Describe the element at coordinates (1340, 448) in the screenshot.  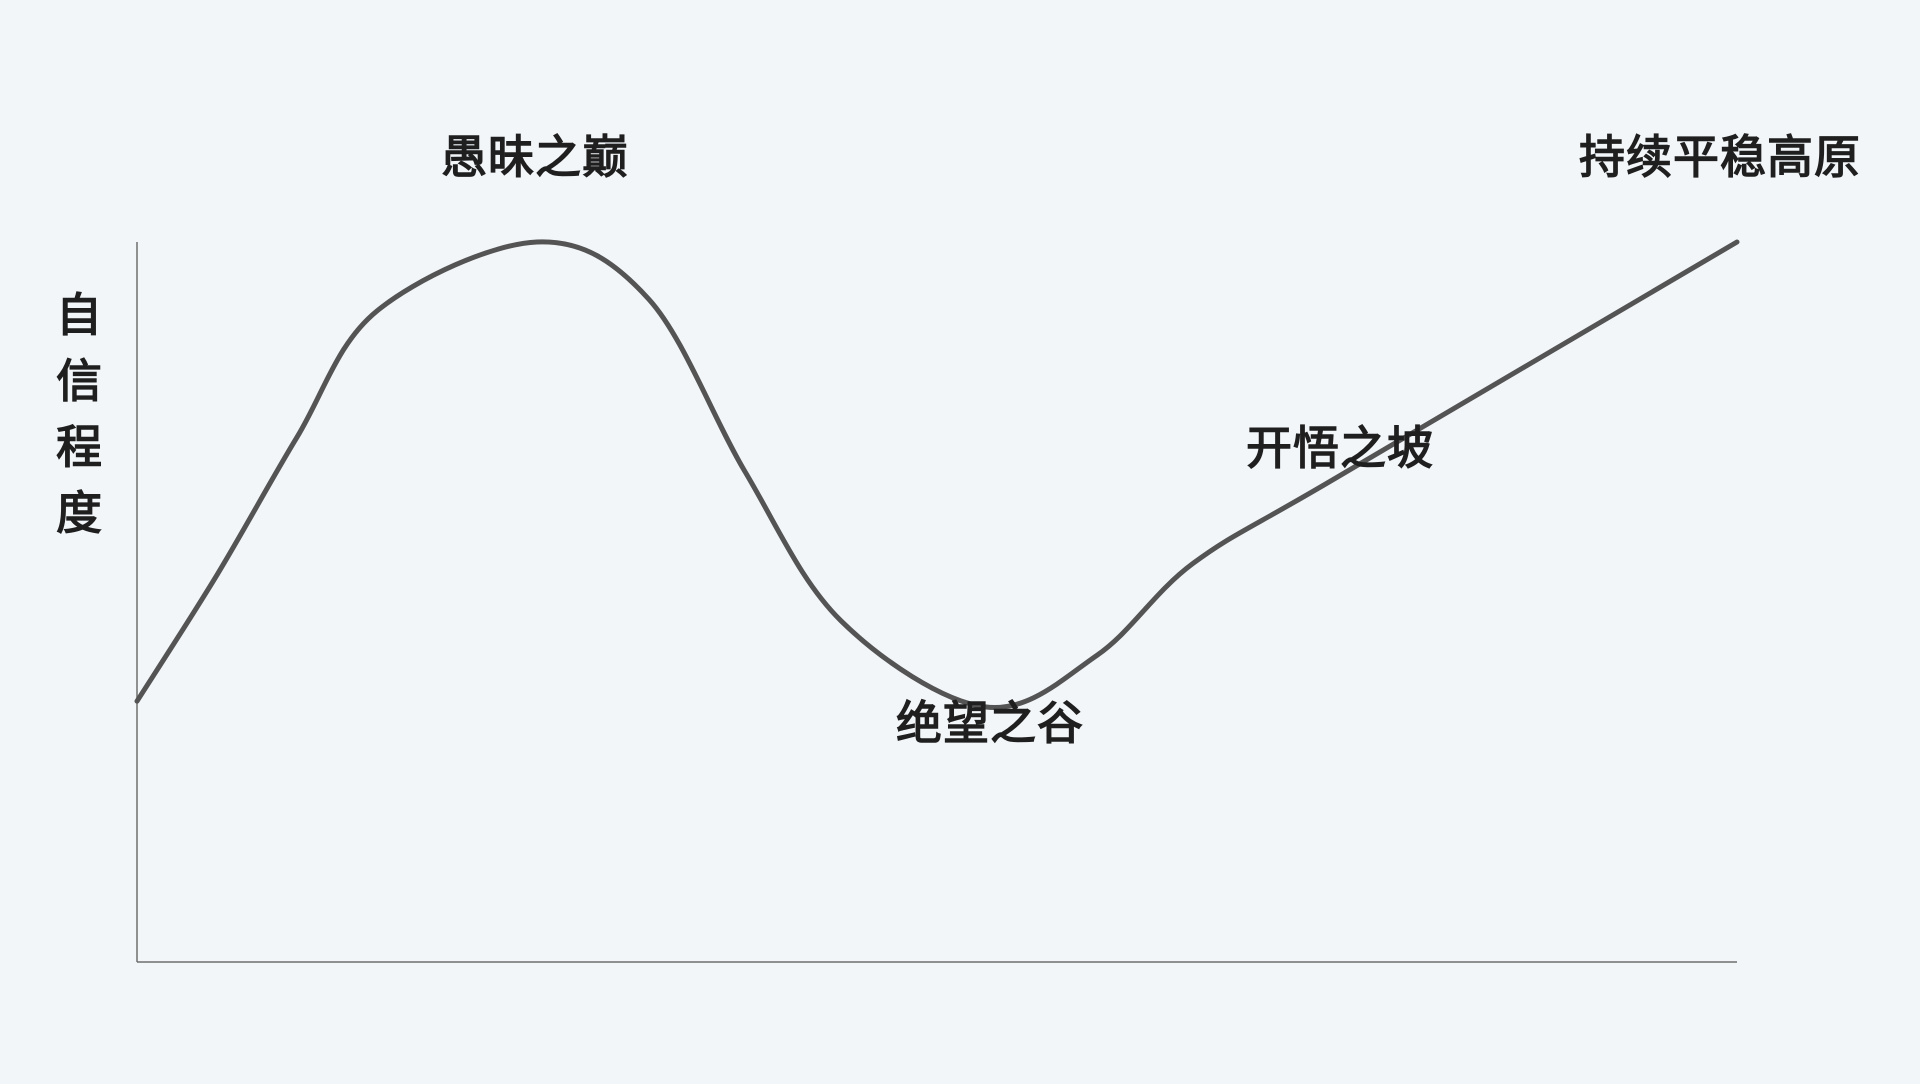
I see `annotation-slope-of-enlightenment: 开悟之坡` at that location.